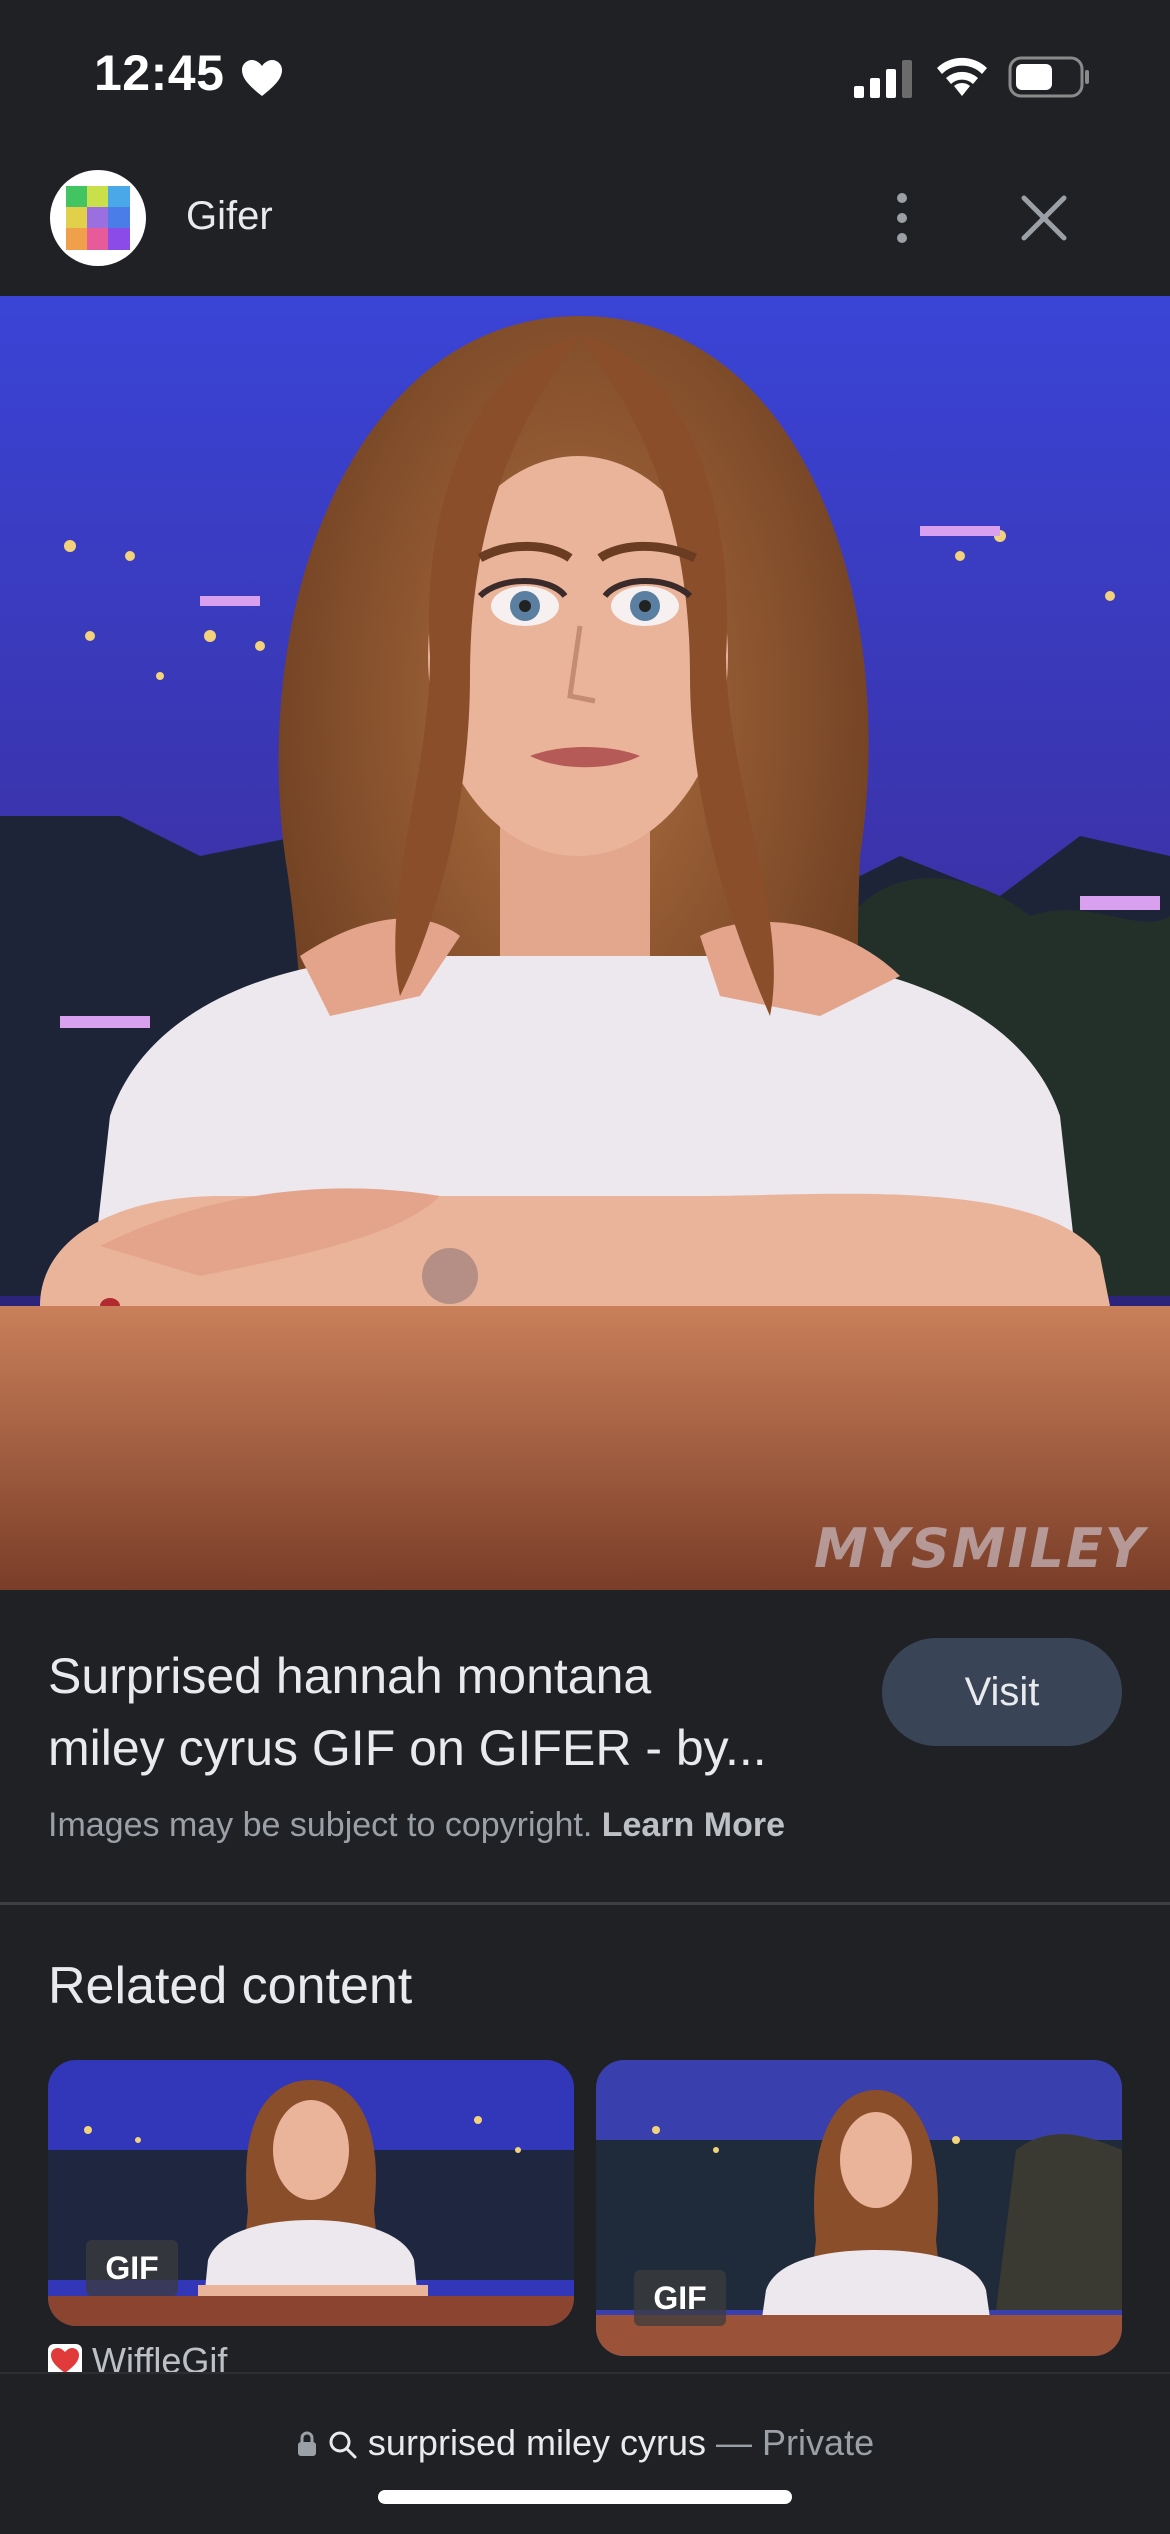 This screenshot has width=1170, height=2534. I want to click on lock-icon, so click(306, 2443).